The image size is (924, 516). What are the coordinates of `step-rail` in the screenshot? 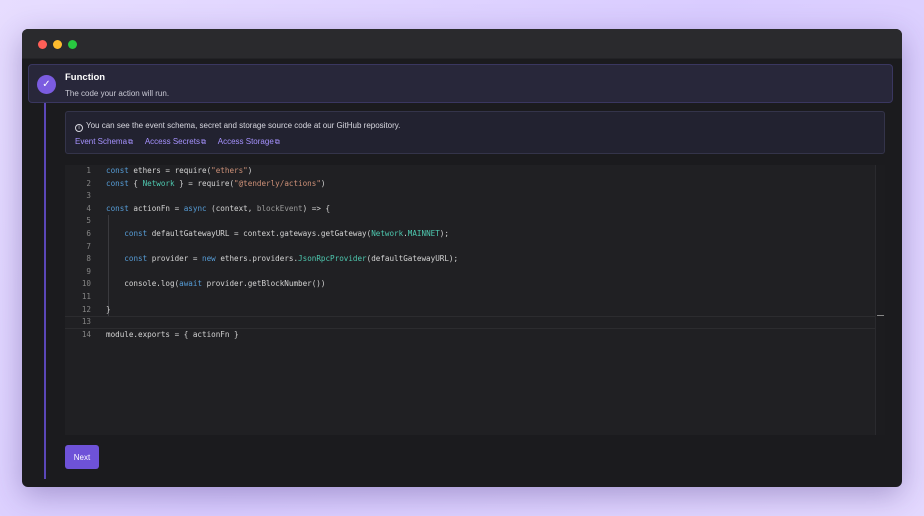 It's located at (45, 291).